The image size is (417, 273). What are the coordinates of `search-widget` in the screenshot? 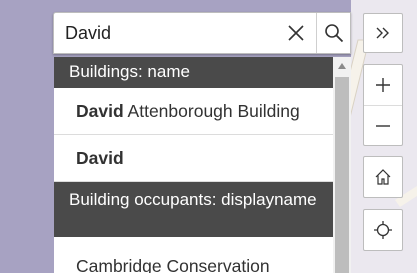 It's located at (202, 33).